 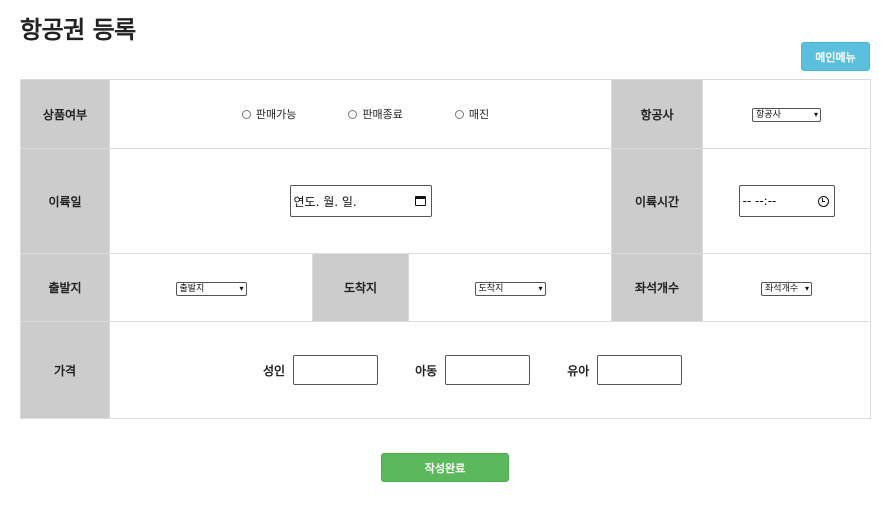 I want to click on destination-cell: 도착지 ▾, so click(x=510, y=287).